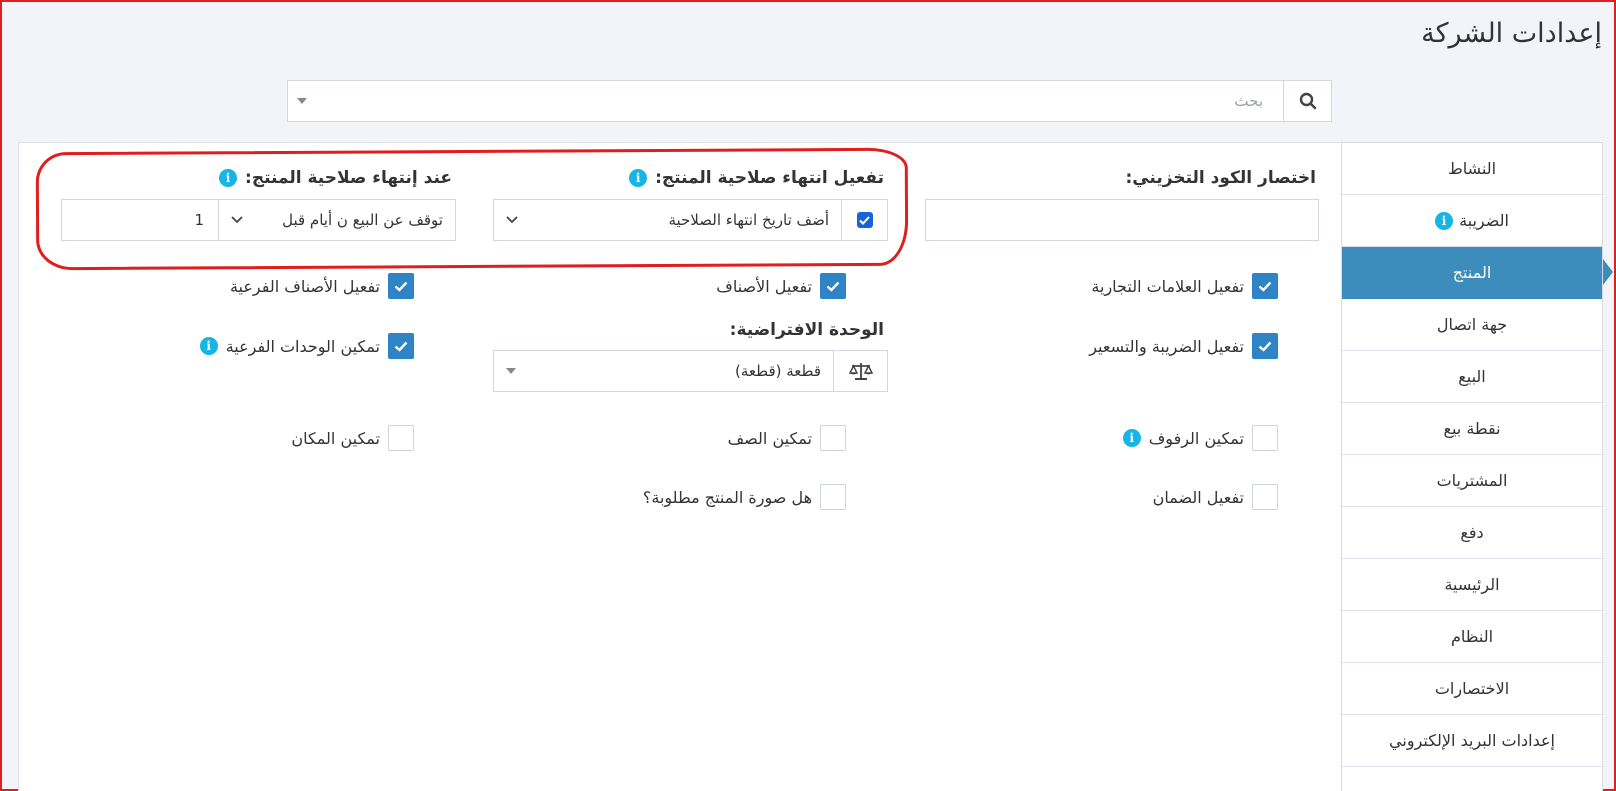 The height and width of the screenshot is (791, 1616). Describe the element at coordinates (833, 497) in the screenshot. I see `image-required-checkbox` at that location.